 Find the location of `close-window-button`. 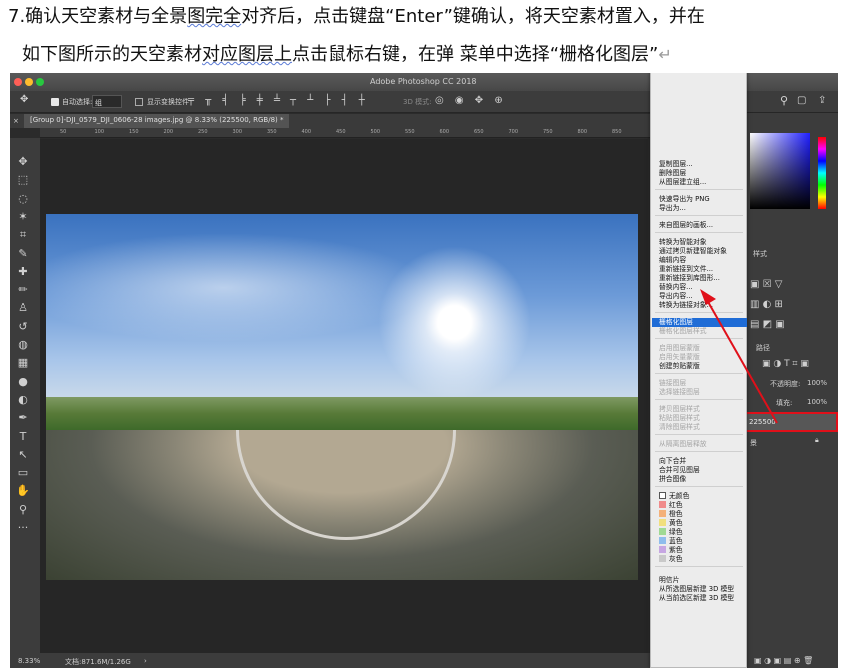

close-window-button is located at coordinates (18, 82).